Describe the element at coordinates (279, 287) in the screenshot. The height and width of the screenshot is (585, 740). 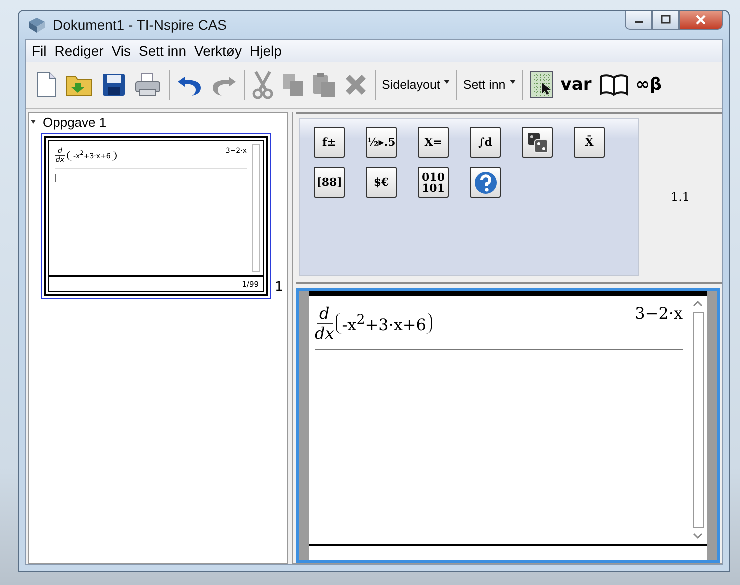
I see `page-number: 1` at that location.